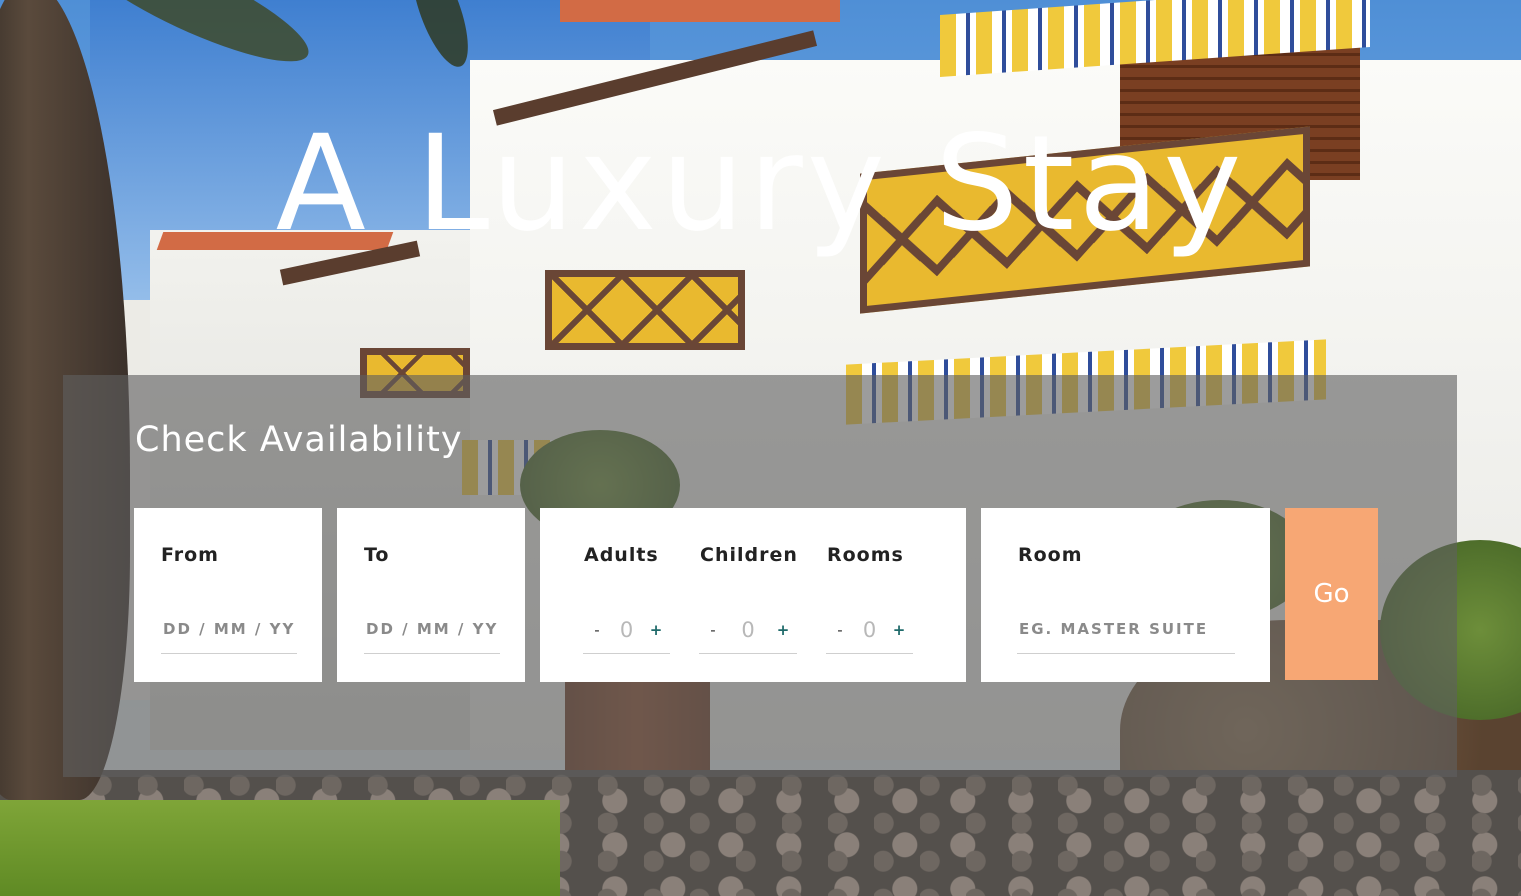  What do you see at coordinates (597, 630) in the screenshot?
I see `adults-decrement-button: -` at bounding box center [597, 630].